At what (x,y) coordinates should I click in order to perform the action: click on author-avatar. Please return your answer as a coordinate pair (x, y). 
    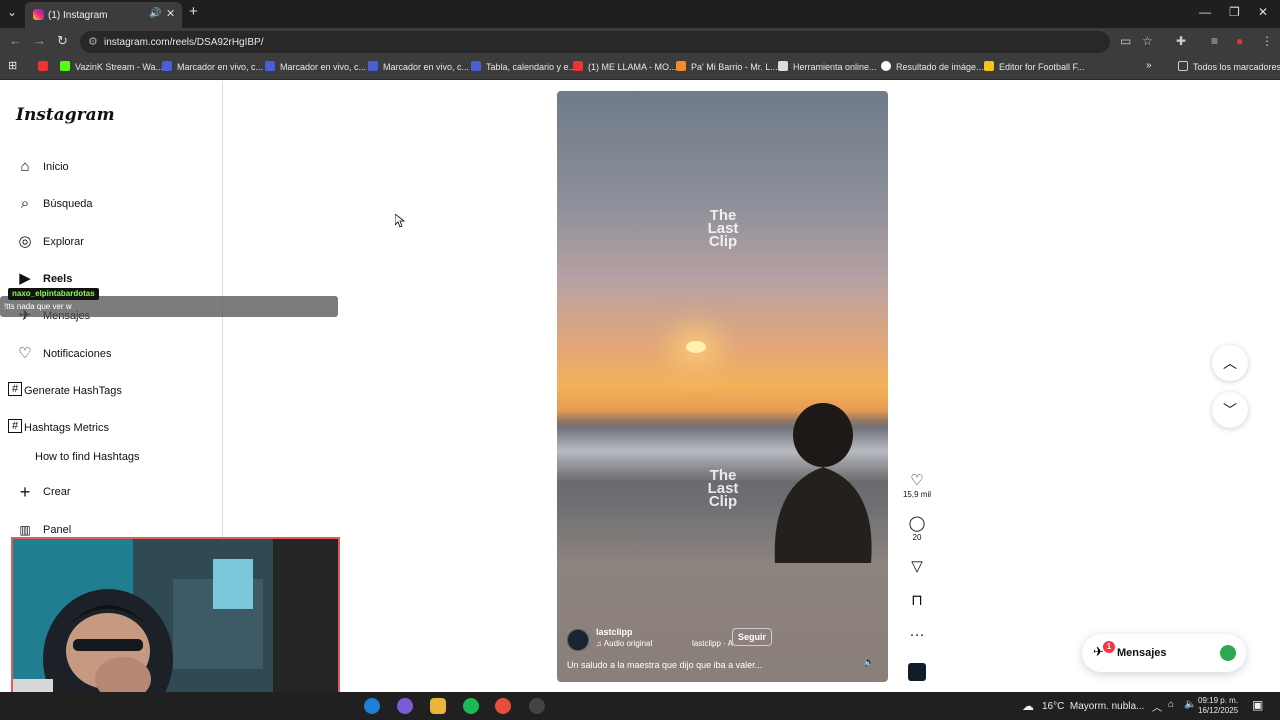
    Looking at the image, I should click on (578, 640).